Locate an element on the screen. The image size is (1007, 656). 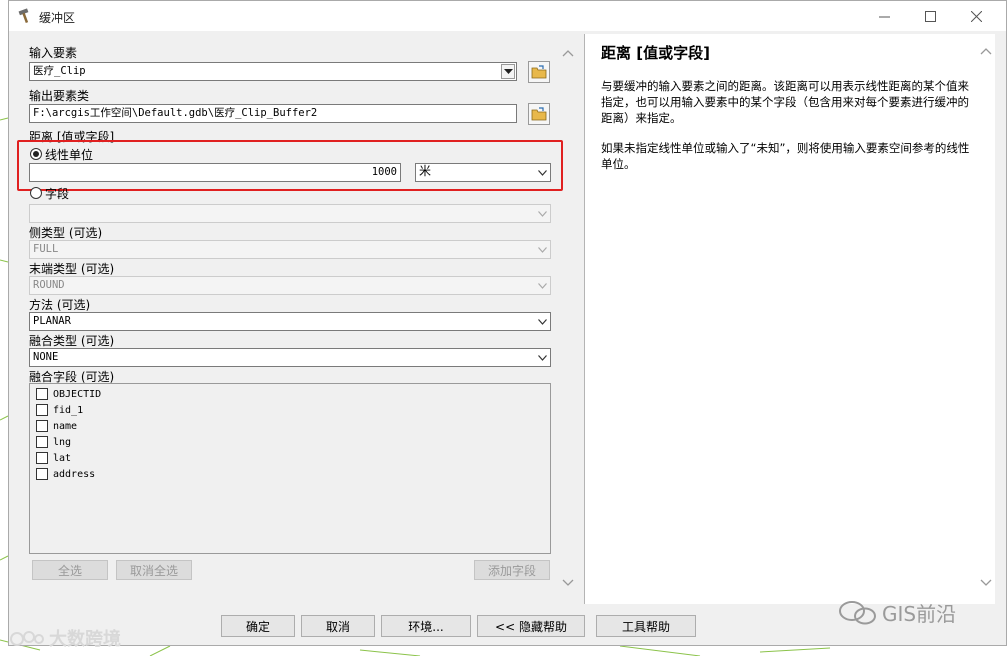
ok-button: 确定 is located at coordinates (258, 626).